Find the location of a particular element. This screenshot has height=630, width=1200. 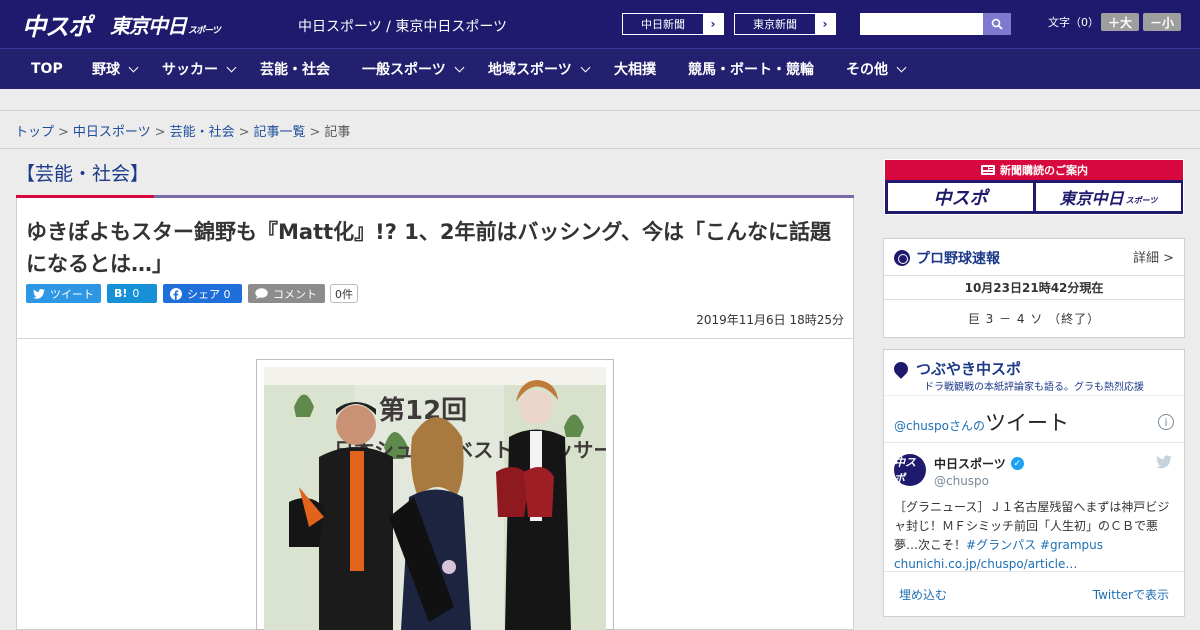

baseball-detail-link: 詳細 > is located at coordinates (1153, 256).